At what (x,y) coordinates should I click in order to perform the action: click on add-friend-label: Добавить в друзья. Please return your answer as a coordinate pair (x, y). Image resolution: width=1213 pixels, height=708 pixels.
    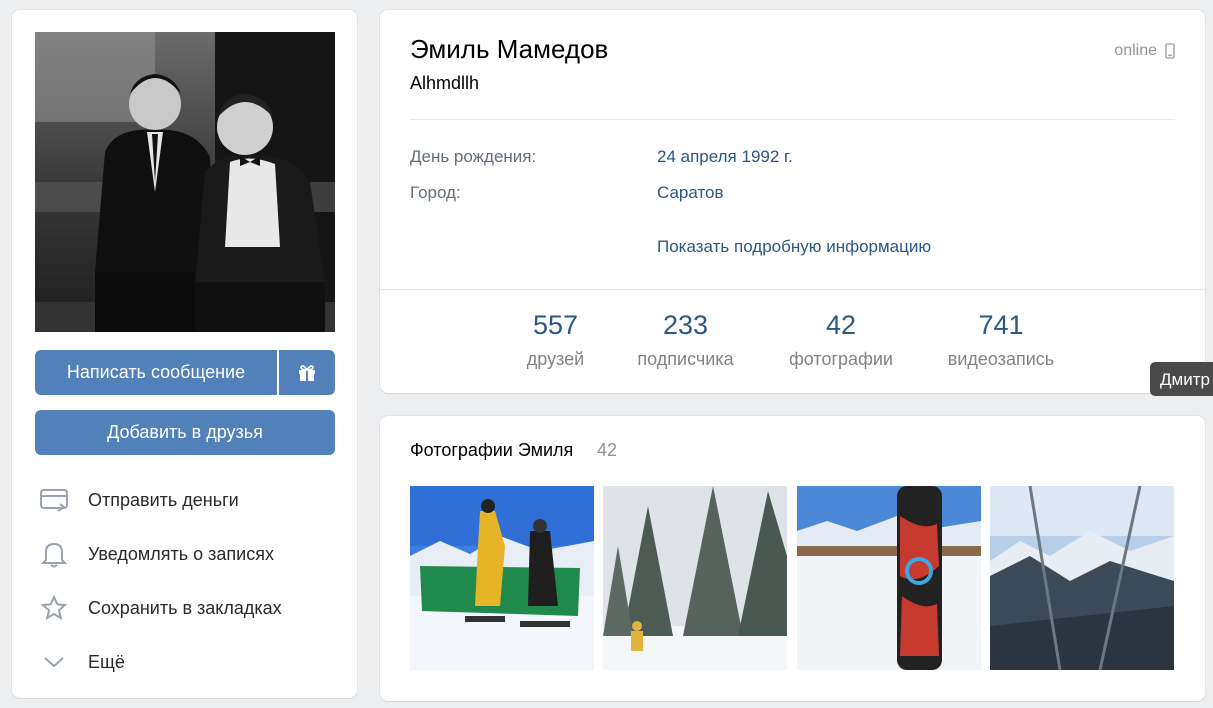
    Looking at the image, I should click on (185, 432).